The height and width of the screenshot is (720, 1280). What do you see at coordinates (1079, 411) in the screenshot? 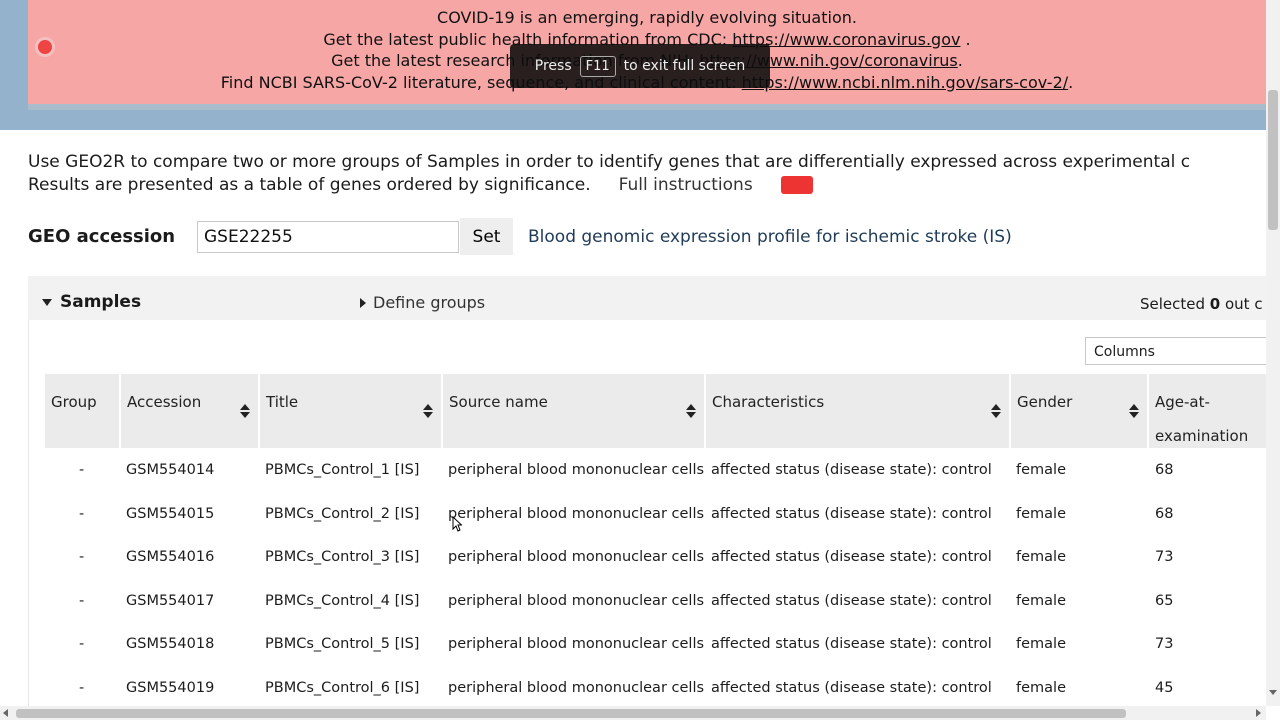
I see `header-gender: Gender` at bounding box center [1079, 411].